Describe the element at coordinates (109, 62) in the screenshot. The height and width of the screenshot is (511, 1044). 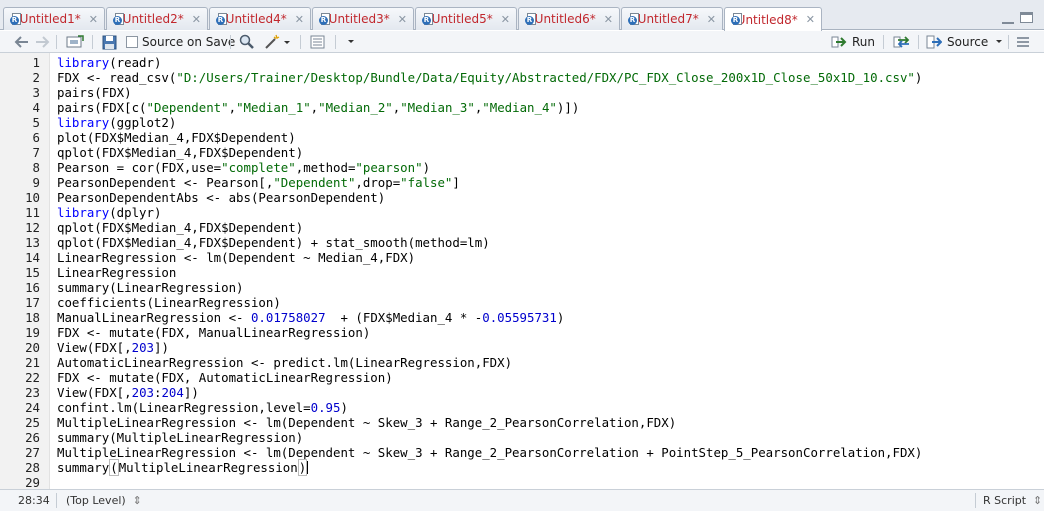
I see `code-text: library(readr)` at that location.